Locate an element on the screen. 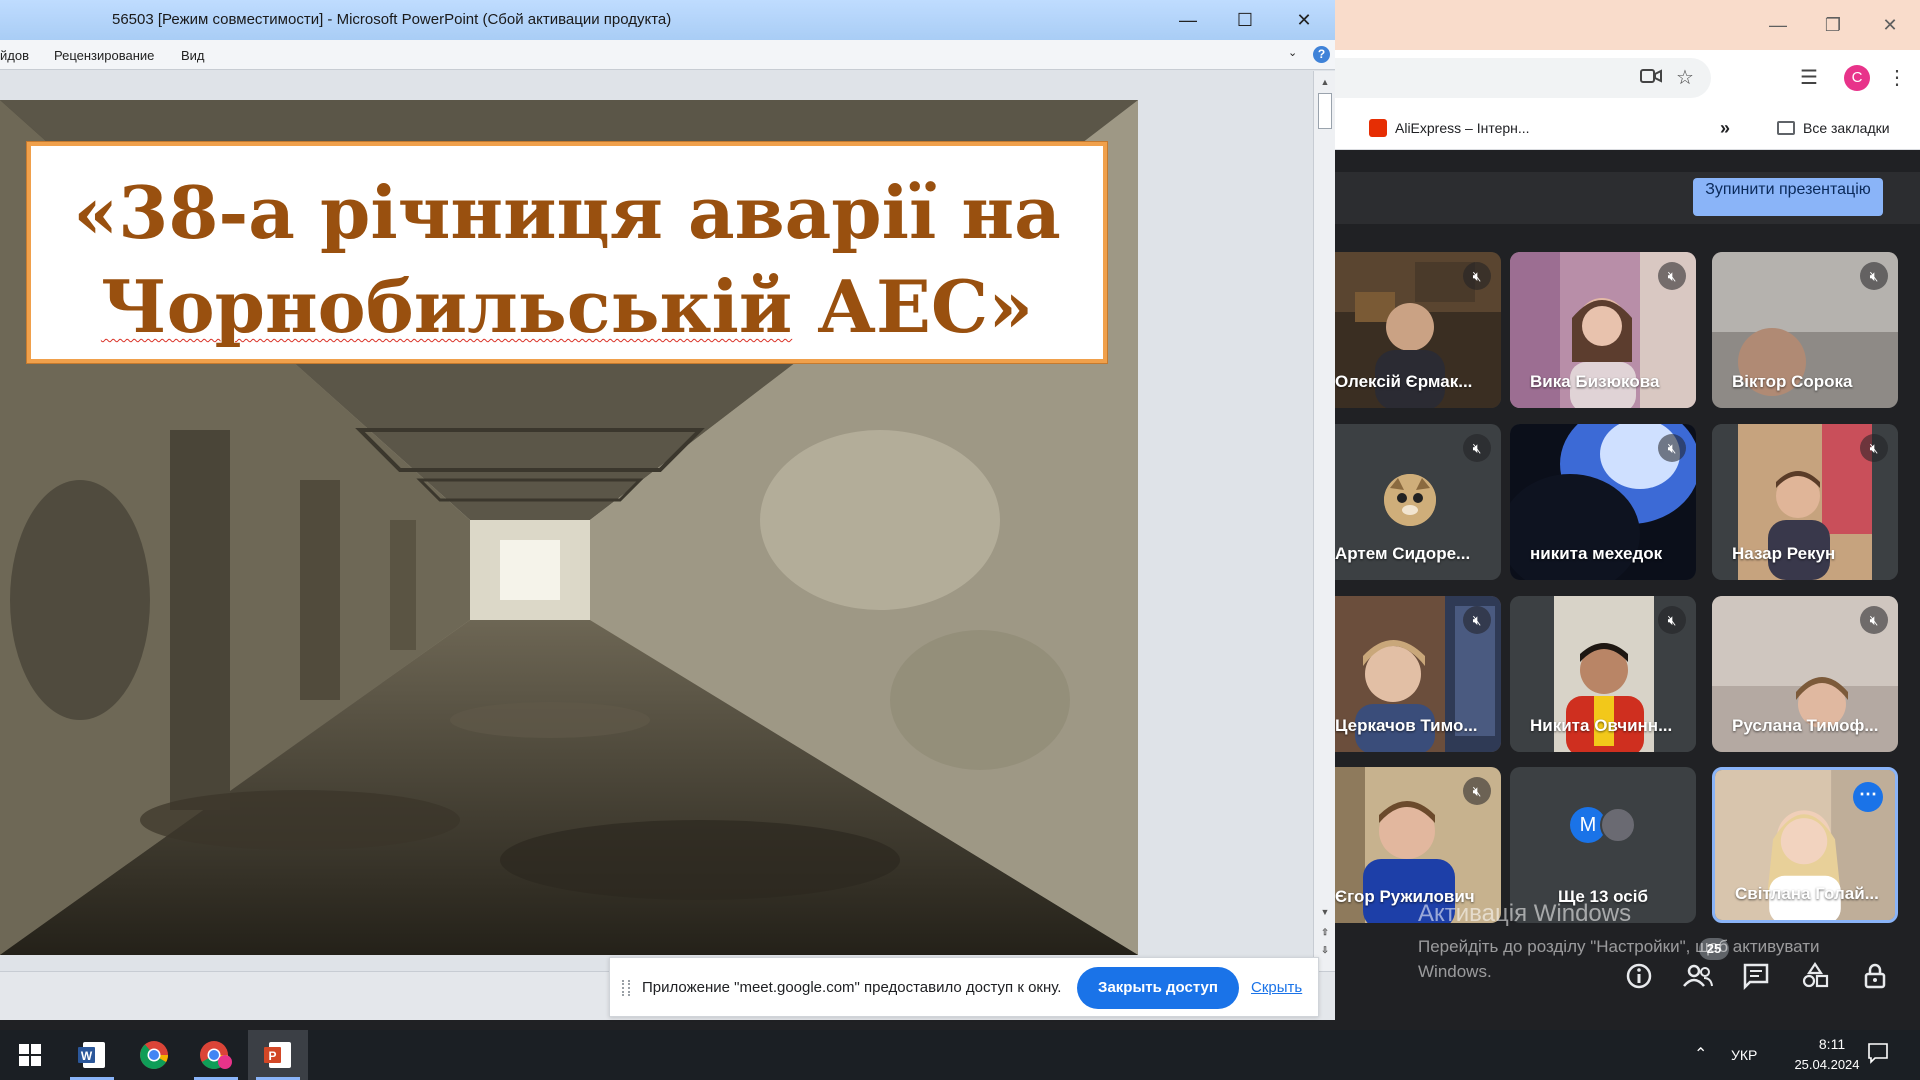  ribbon-tabs: йдов Рецензирование Вид ⌄ ? is located at coordinates (667, 55).